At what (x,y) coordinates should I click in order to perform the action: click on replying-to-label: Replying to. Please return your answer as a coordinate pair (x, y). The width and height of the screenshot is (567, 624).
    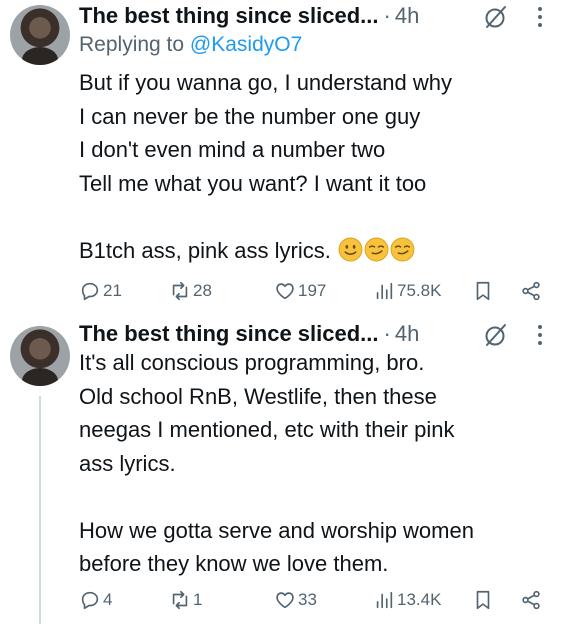
    Looking at the image, I should click on (132, 44).